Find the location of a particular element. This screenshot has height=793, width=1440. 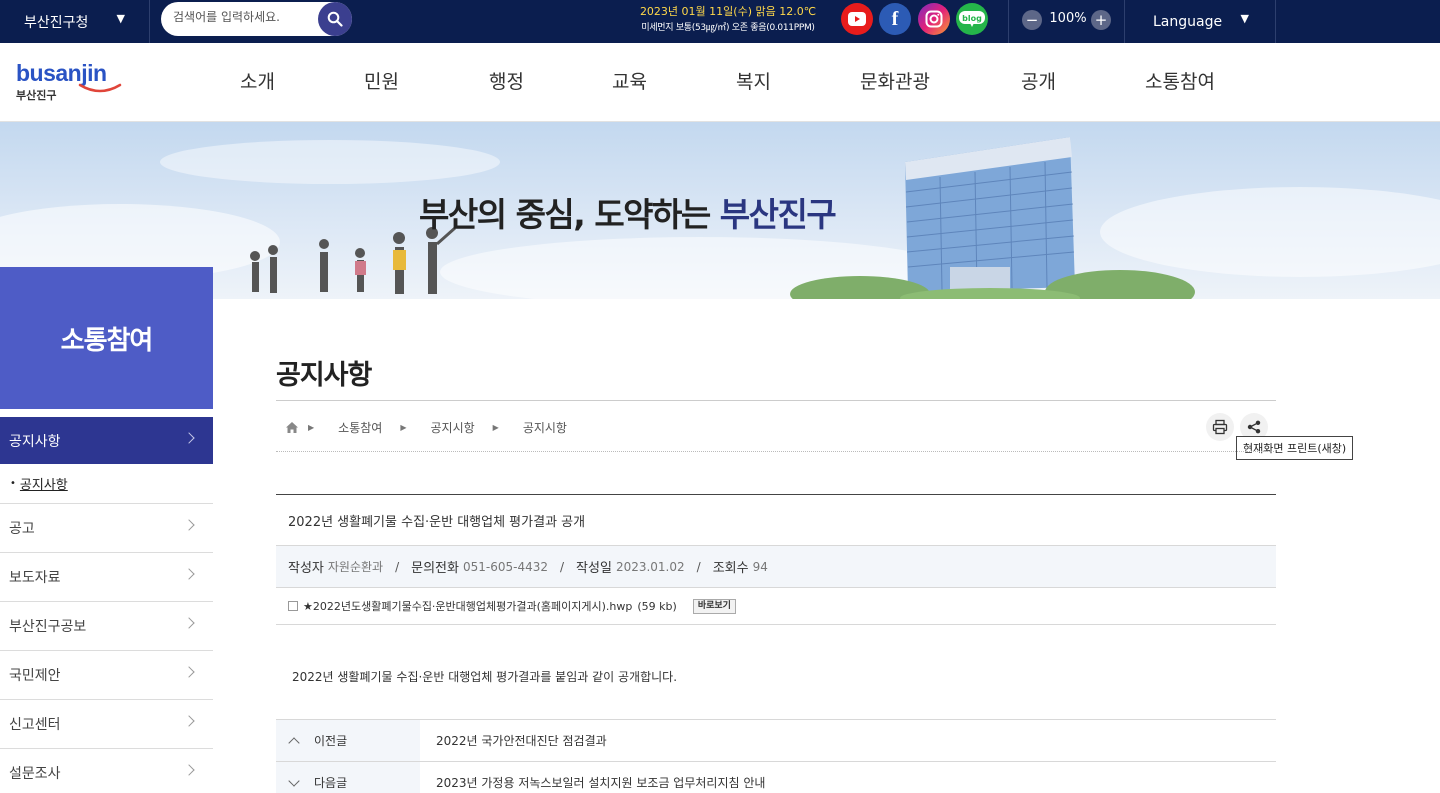

sidebar-item-announcement: 공고 is located at coordinates (106, 528).